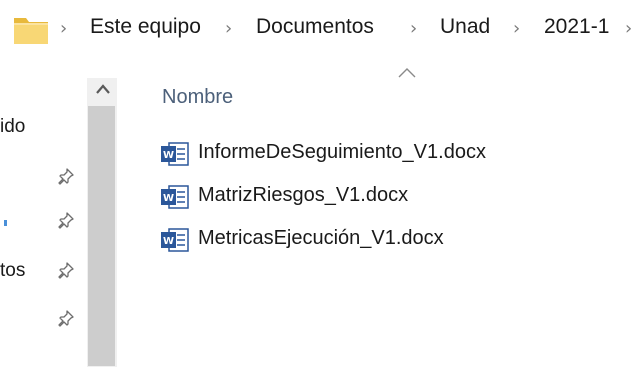 This screenshot has height=367, width=642. Describe the element at coordinates (12, 127) in the screenshot. I see `nav-item-label: ido` at that location.